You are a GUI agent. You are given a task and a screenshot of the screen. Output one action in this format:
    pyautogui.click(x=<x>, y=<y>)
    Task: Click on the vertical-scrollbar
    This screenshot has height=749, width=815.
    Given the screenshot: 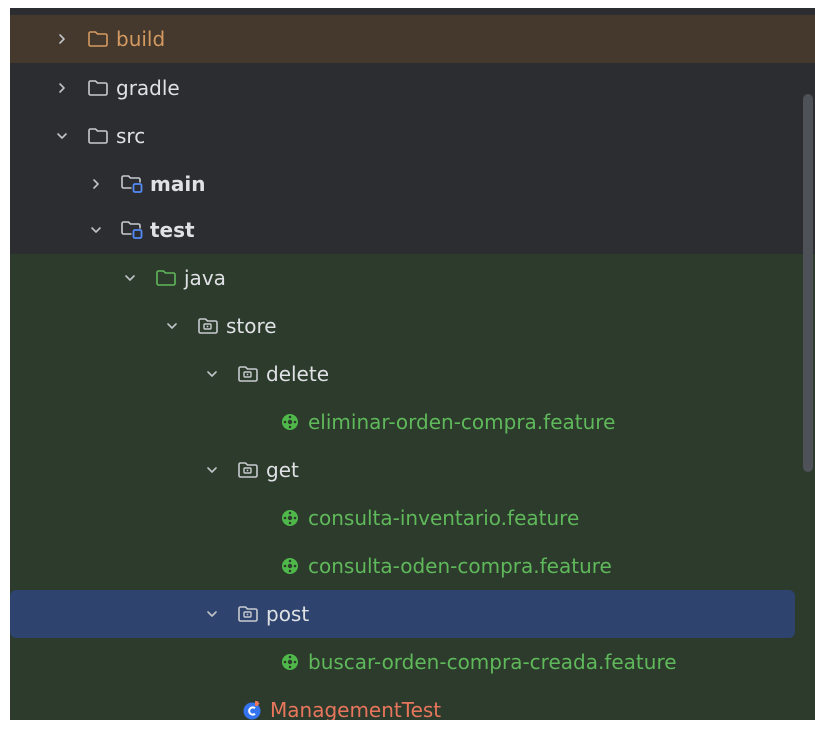 What is the action you would take?
    pyautogui.click(x=808, y=283)
    